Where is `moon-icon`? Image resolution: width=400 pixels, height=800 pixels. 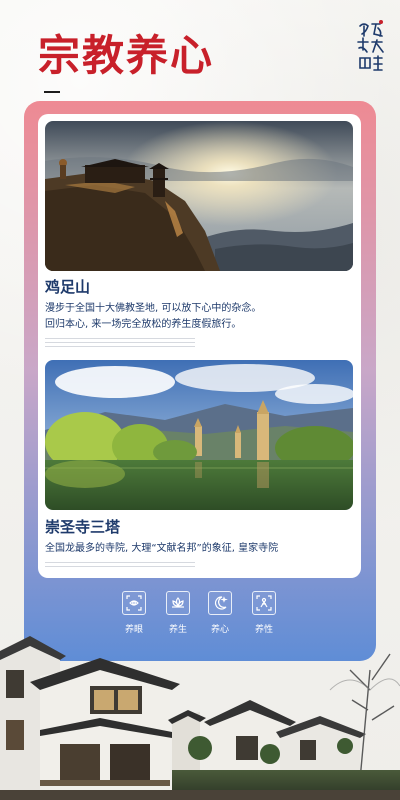 moon-icon is located at coordinates (221, 603).